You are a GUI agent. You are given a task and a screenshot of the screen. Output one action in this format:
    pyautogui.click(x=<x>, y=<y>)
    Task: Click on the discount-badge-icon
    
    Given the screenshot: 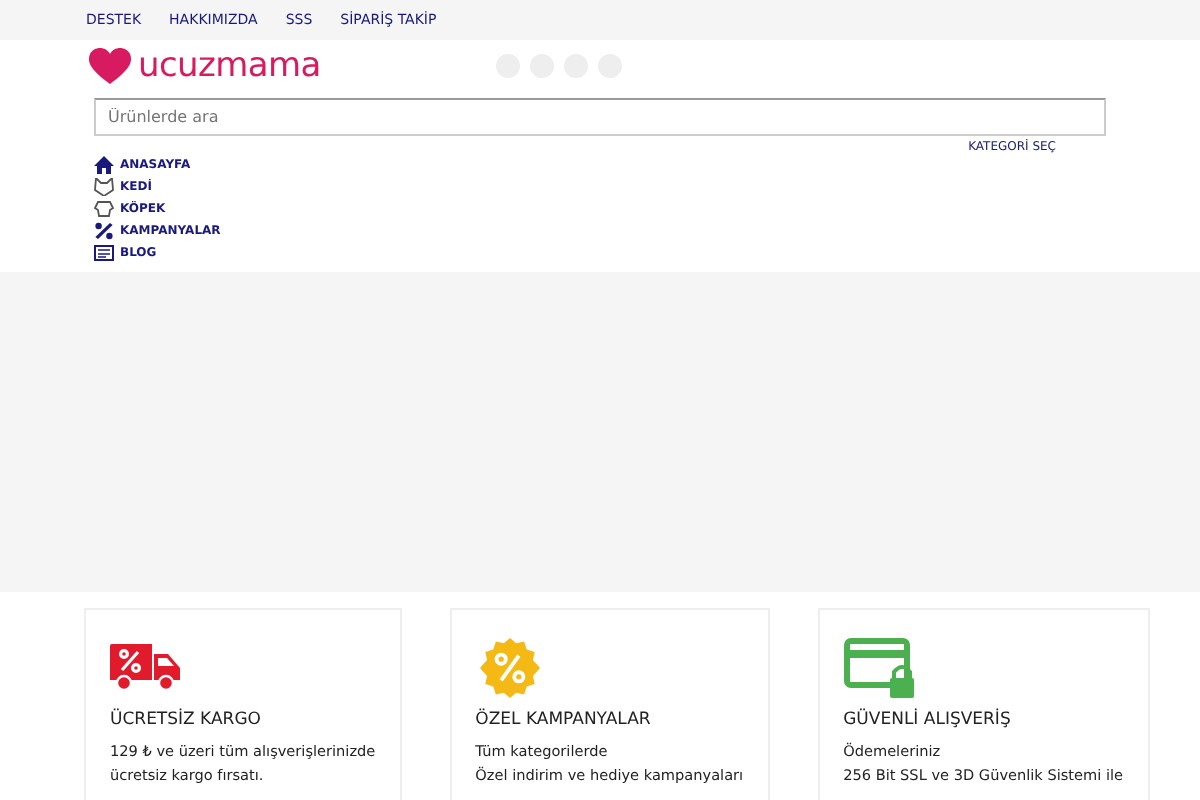 What is the action you would take?
    pyautogui.click(x=509, y=668)
    